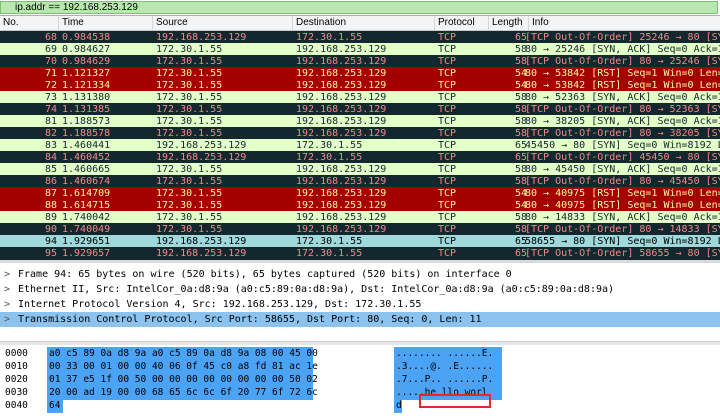  Describe the element at coordinates (16, 379) in the screenshot. I see `hex-offset: 0020` at that location.